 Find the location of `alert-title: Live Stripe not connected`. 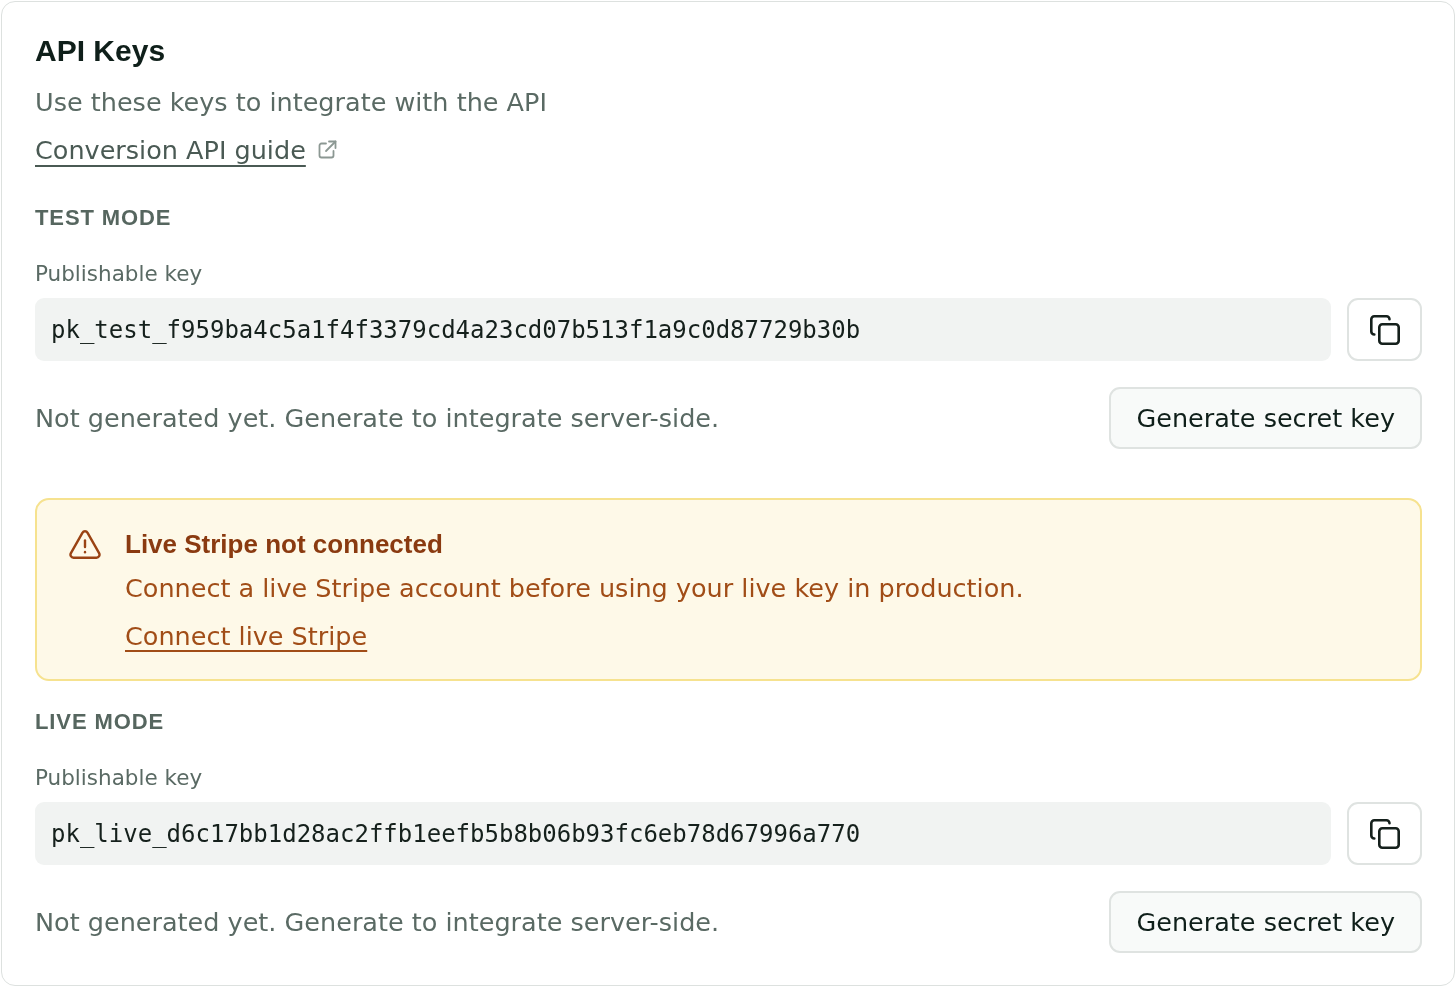

alert-title: Live Stripe not connected is located at coordinates (284, 544).